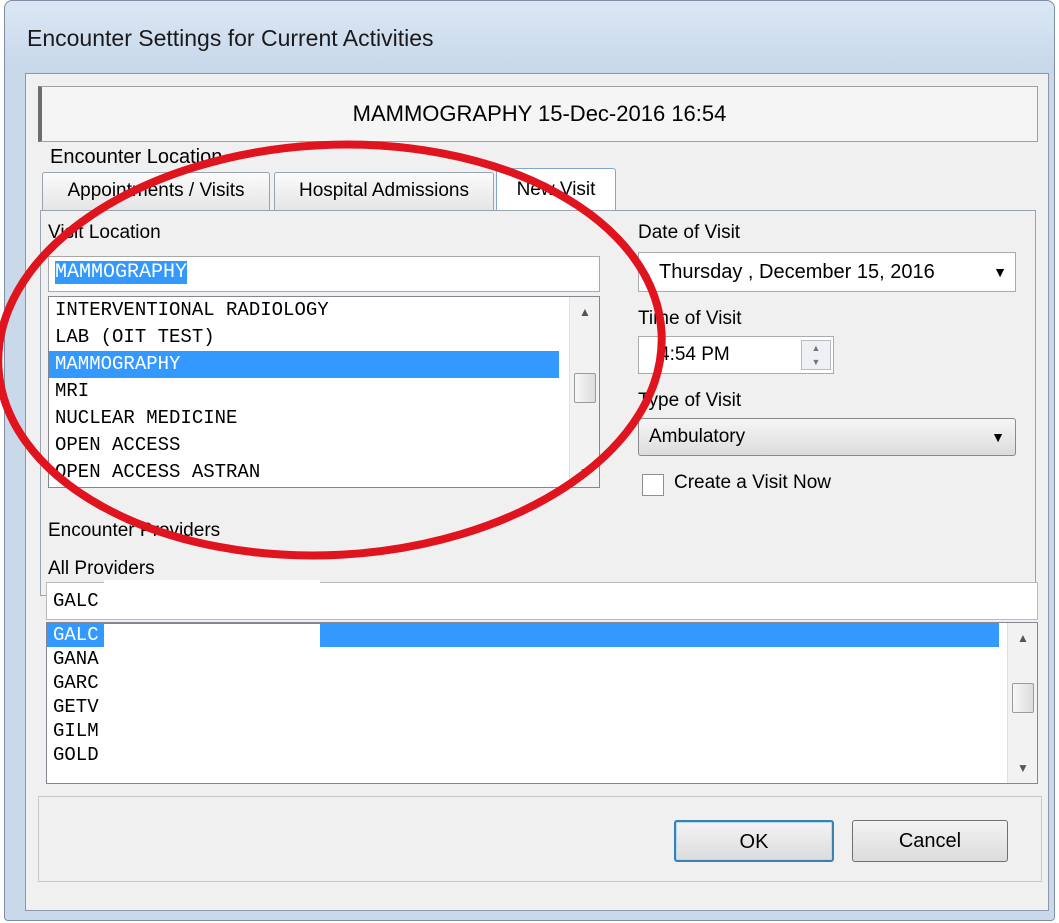  What do you see at coordinates (930, 841) in the screenshot?
I see `cancel-button: Cancel` at bounding box center [930, 841].